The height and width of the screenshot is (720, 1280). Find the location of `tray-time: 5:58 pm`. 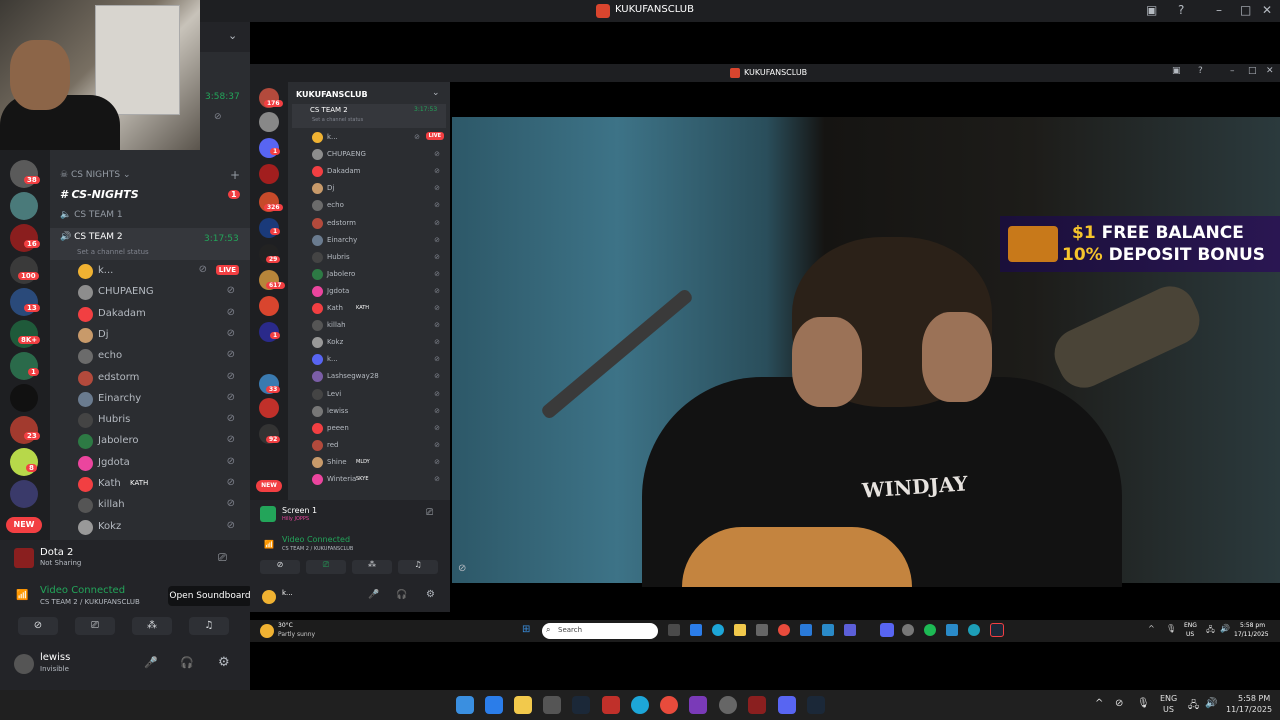

tray-time: 5:58 pm is located at coordinates (1252, 625).